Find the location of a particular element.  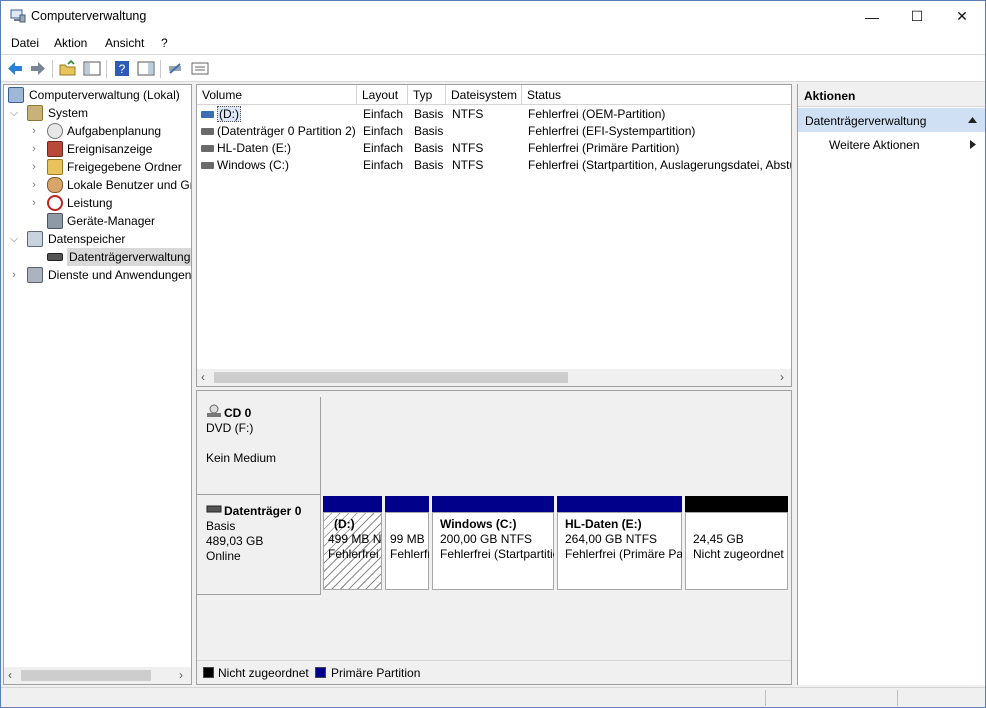

maximize-button: ☐ is located at coordinates (917, 16).